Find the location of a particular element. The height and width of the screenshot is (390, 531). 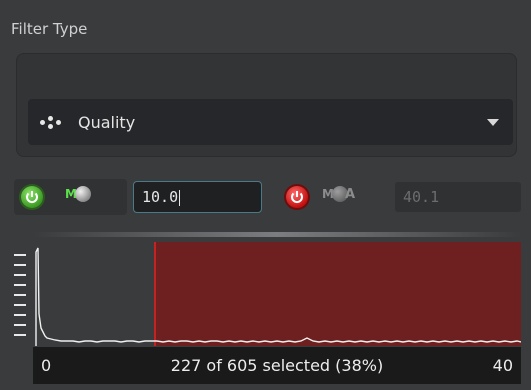

histogram-footer: 0 227 of 605 selected (38%) 40 is located at coordinates (277, 365).